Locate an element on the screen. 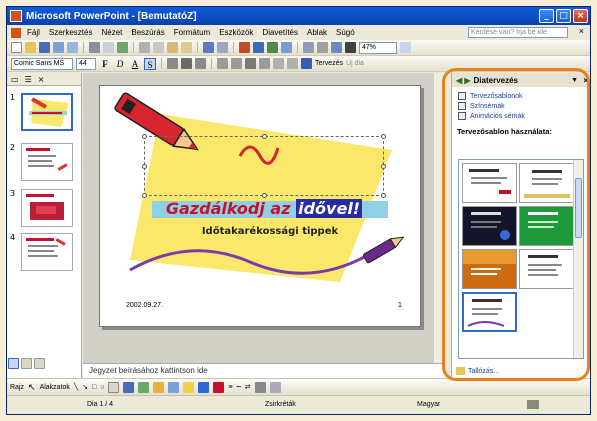  draw-menu-button: Rajz is located at coordinates (17, 387).